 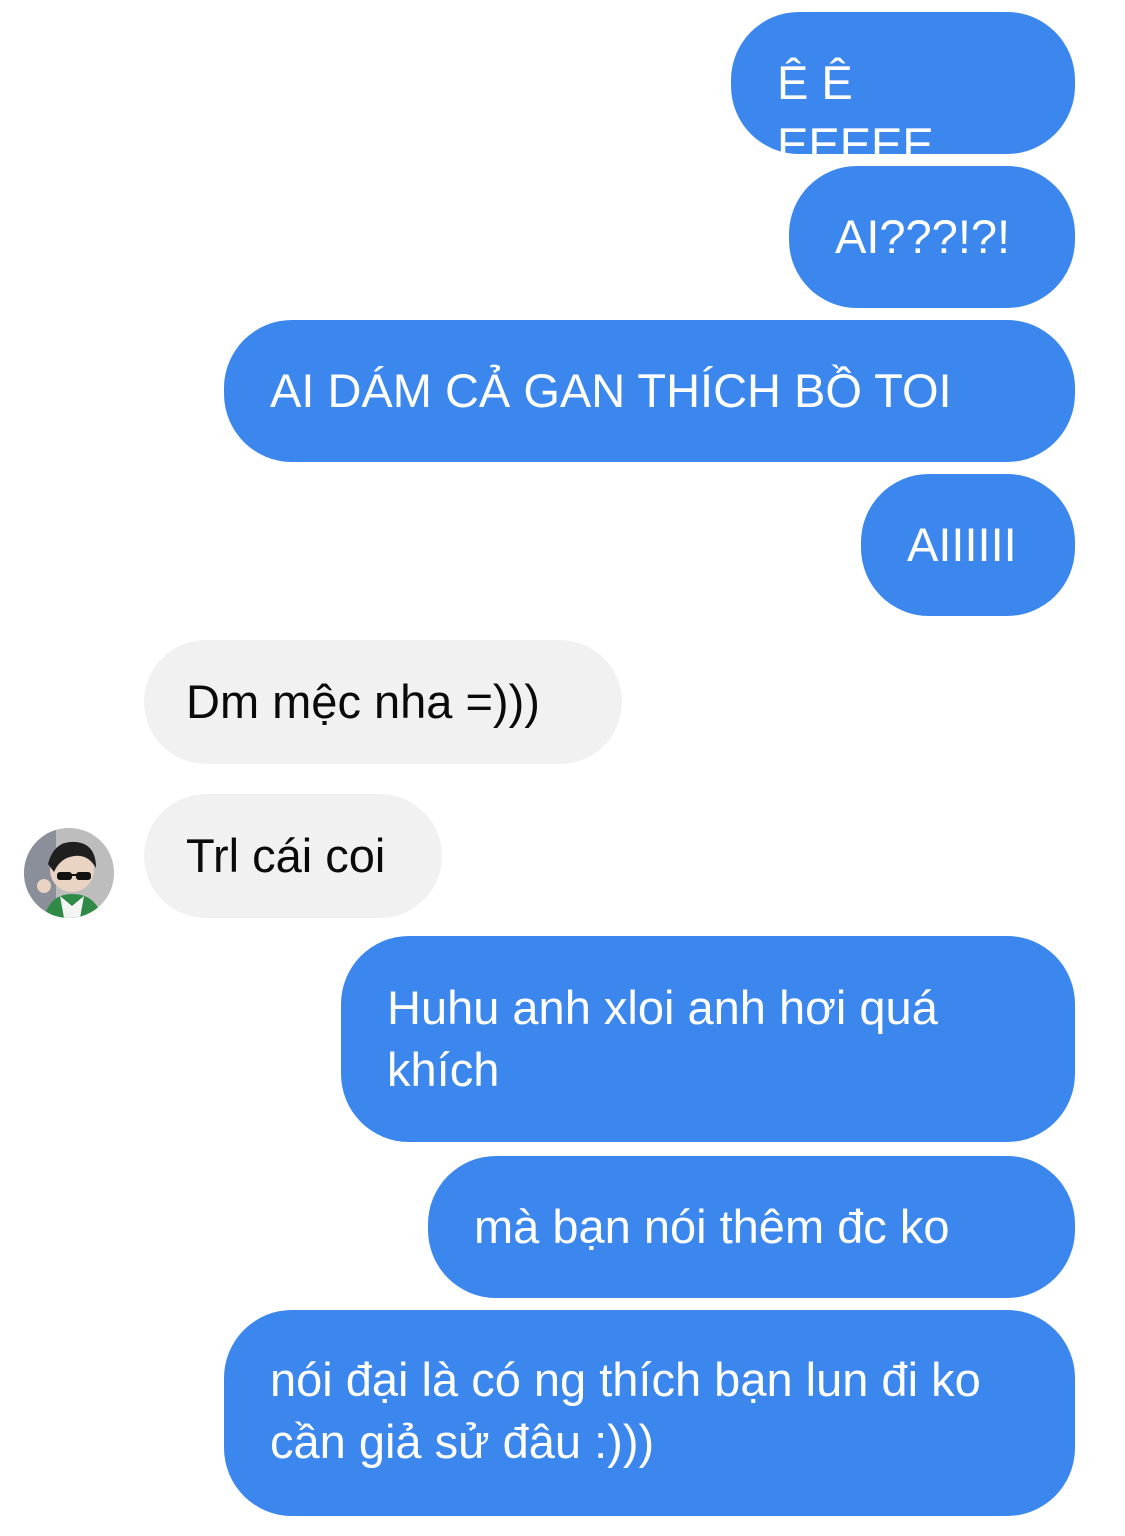 I want to click on outgoing-message: mà bạn nói thêm đc ko, so click(x=751, y=1227).